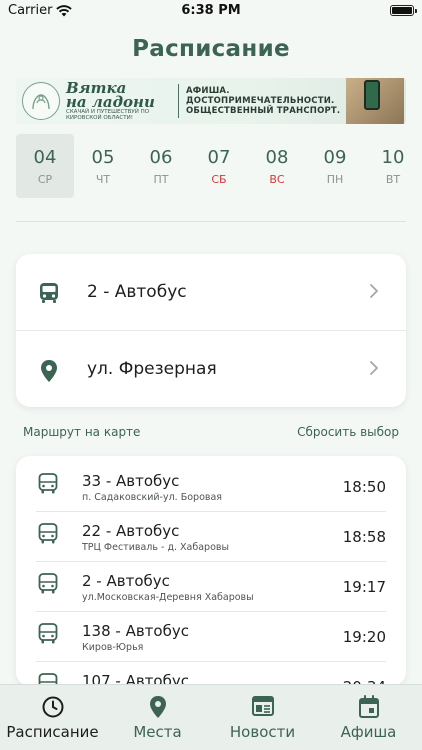 Image resolution: width=422 pixels, height=750 pixels. I want to click on trip-time: 18:58, so click(364, 537).